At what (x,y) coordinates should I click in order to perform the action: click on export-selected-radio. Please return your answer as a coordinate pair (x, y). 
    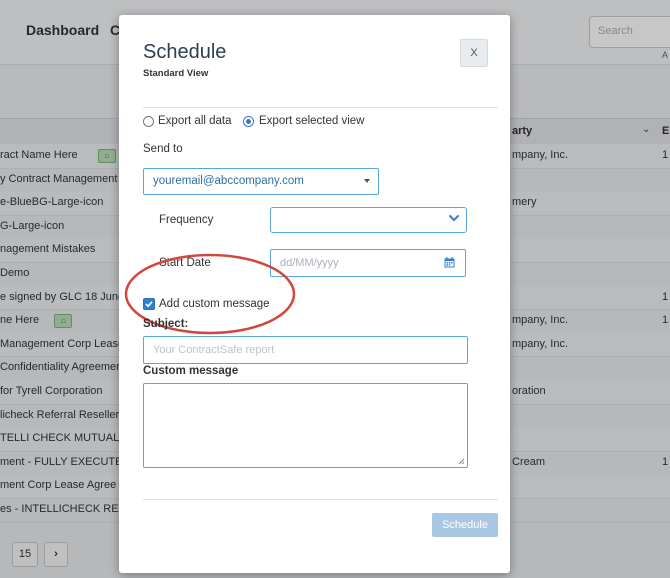
    Looking at the image, I should click on (248, 121).